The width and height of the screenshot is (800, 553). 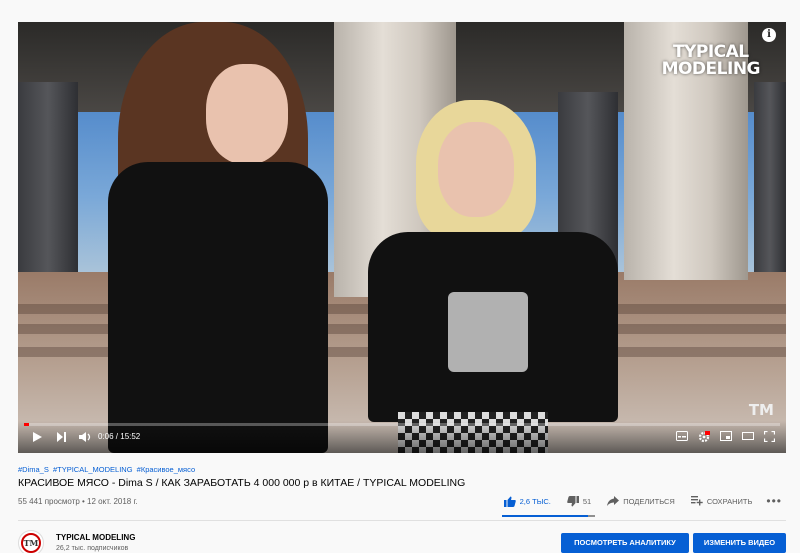 What do you see at coordinates (402, 520) in the screenshot?
I see `divider` at bounding box center [402, 520].